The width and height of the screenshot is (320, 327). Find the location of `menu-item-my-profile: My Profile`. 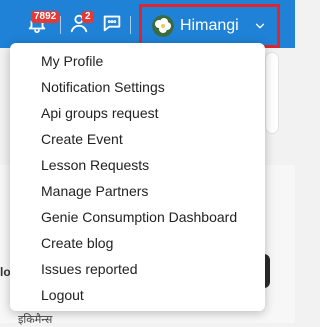

menu-item-my-profile: My Profile is located at coordinates (137, 61).